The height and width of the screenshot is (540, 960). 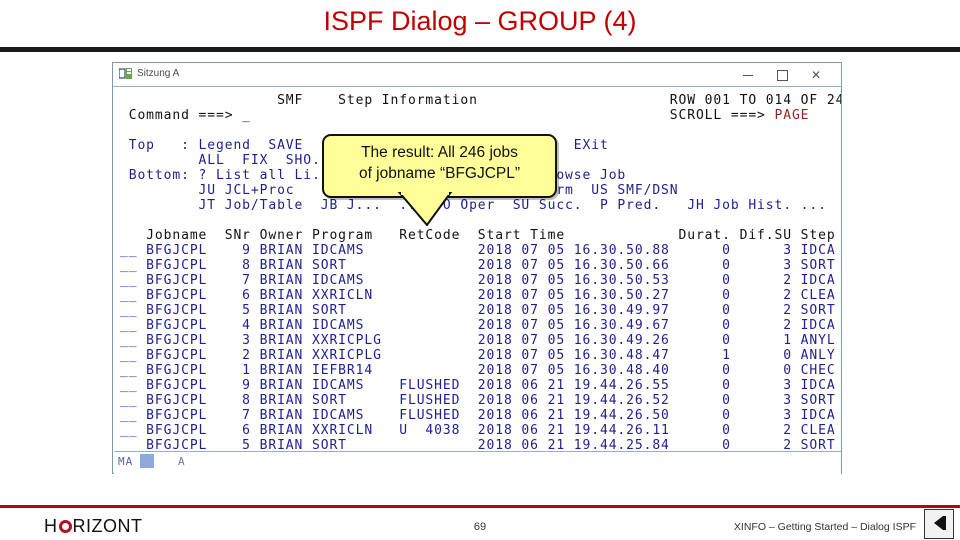 What do you see at coordinates (439, 173) in the screenshot?
I see `callout-line-2: of jobname “BFGJCPL”` at bounding box center [439, 173].